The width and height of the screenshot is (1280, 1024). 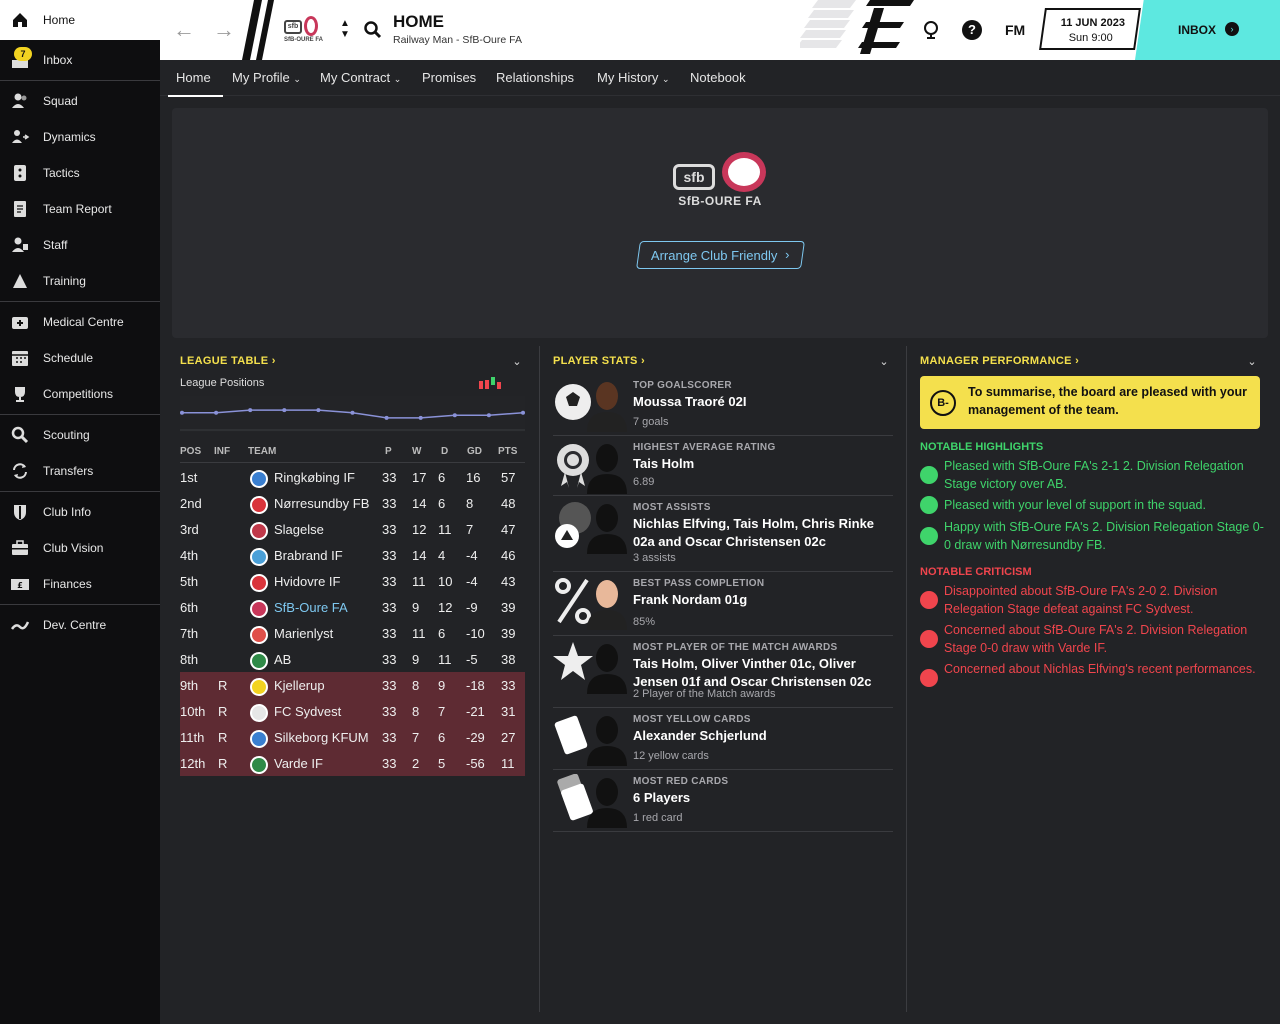 What do you see at coordinates (80, 137) in the screenshot?
I see `sidebar-item-dynamics: Dynamics` at bounding box center [80, 137].